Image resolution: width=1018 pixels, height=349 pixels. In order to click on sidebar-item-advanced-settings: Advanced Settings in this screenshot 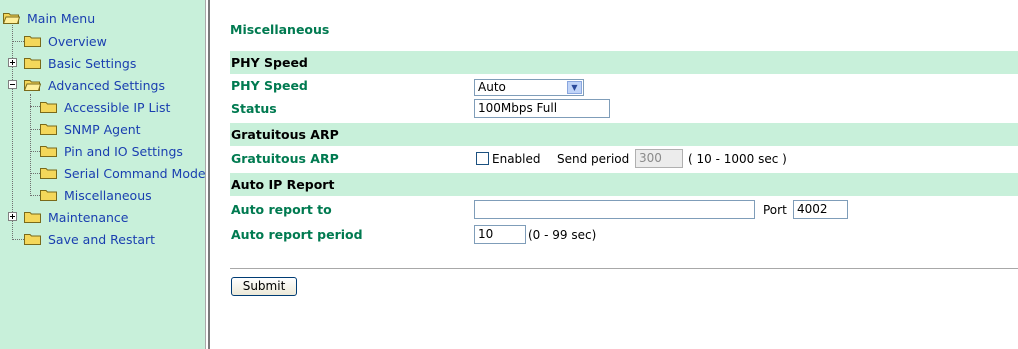, I will do `click(94, 85)`.